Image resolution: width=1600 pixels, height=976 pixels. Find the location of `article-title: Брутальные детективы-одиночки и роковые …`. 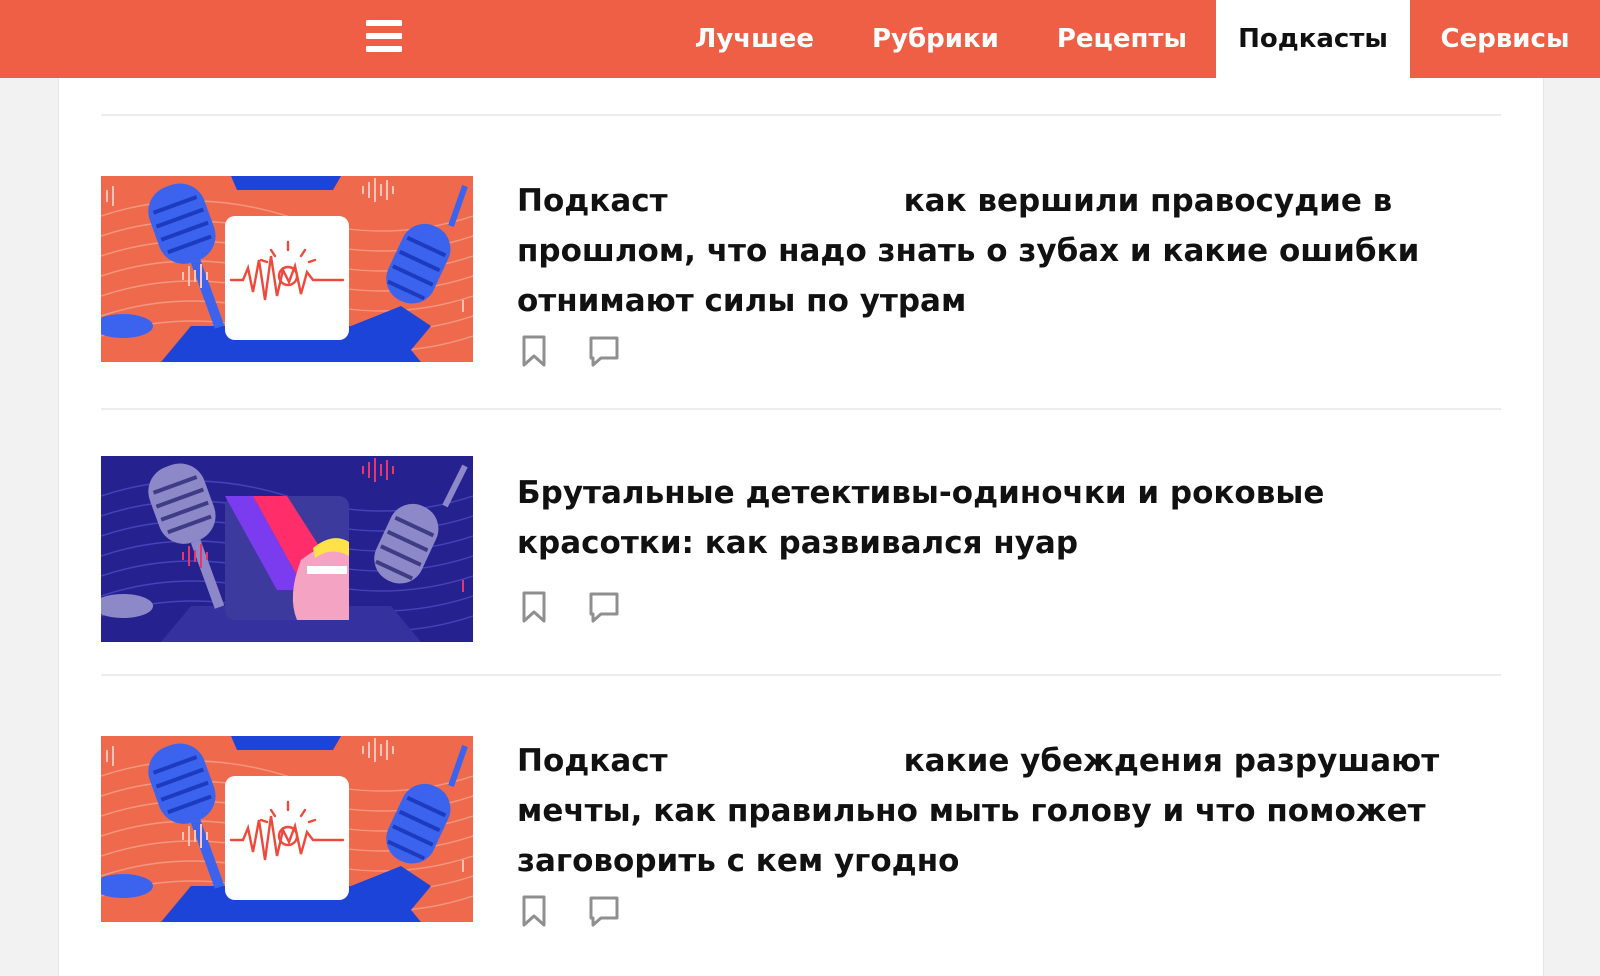

article-title: Брутальные детективы-одиночки и роковые … is located at coordinates (997, 518).